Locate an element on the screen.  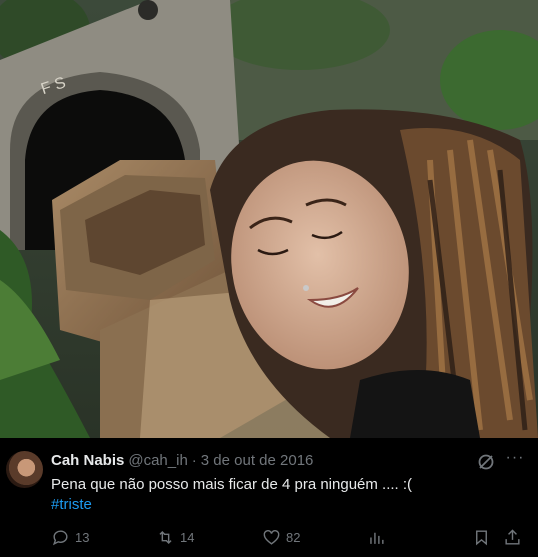
views-icon is located at coordinates (377, 538).